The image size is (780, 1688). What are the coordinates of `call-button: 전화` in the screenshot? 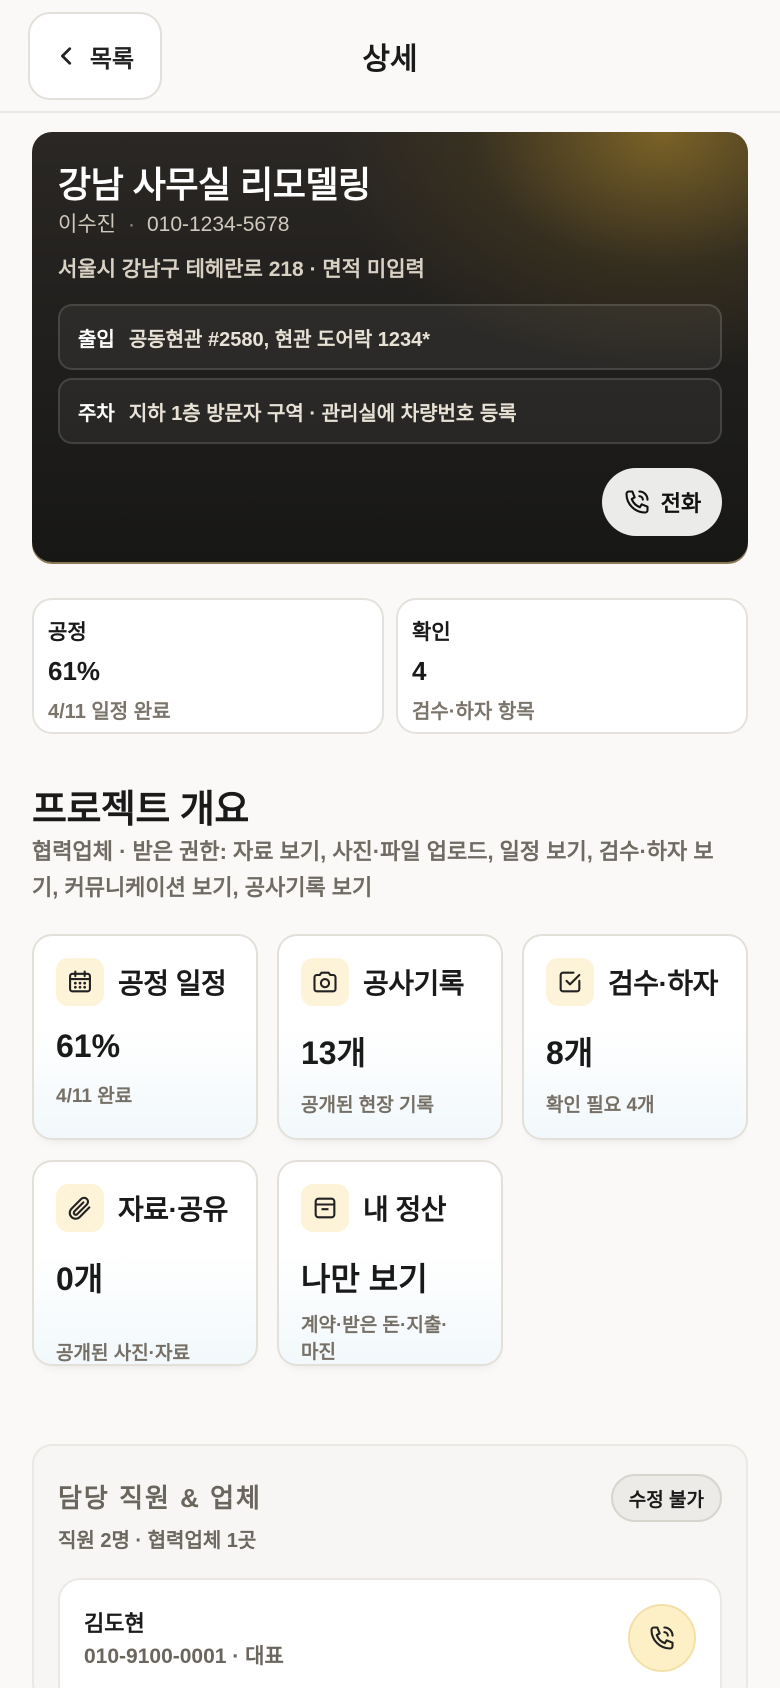 It's located at (662, 502).